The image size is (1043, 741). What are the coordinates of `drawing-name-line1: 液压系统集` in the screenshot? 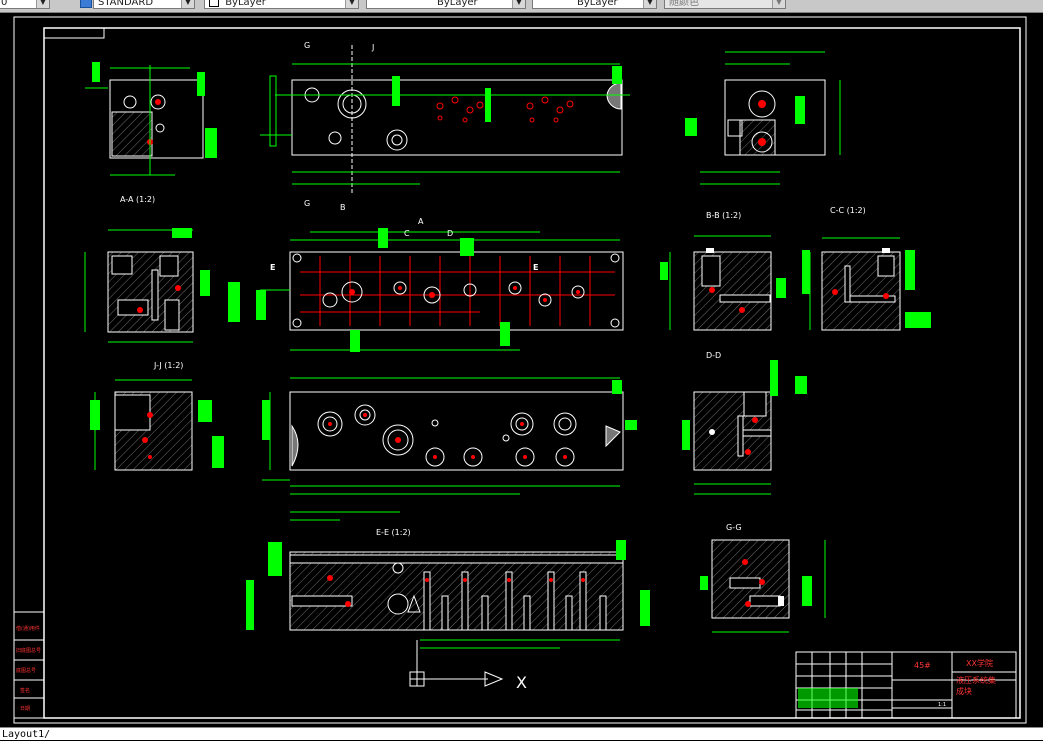 It's located at (976, 680).